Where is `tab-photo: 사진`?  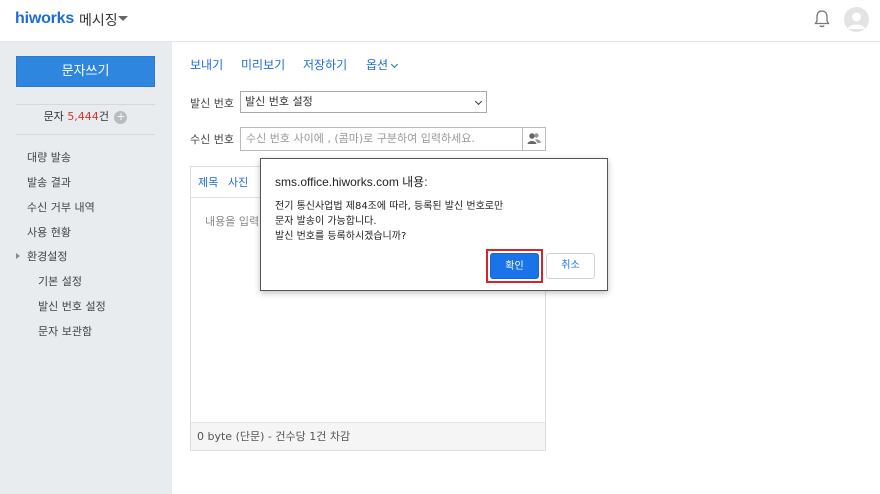 tab-photo: 사진 is located at coordinates (238, 182).